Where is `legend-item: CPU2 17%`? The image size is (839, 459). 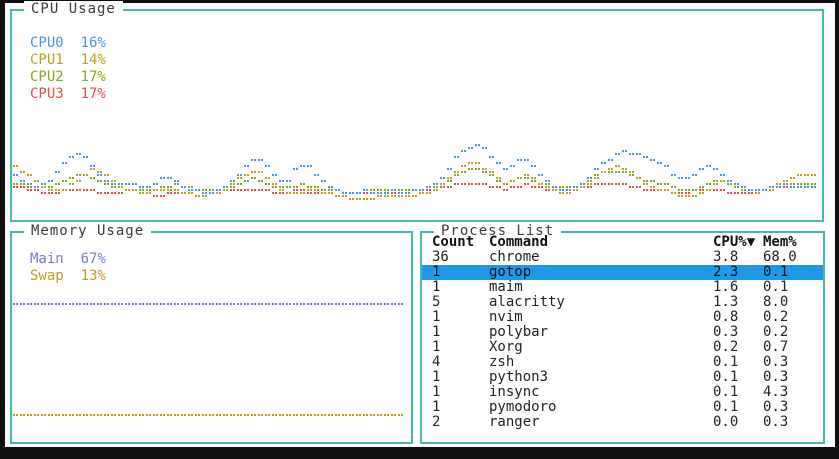
legend-item: CPU2 17% is located at coordinates (68, 77).